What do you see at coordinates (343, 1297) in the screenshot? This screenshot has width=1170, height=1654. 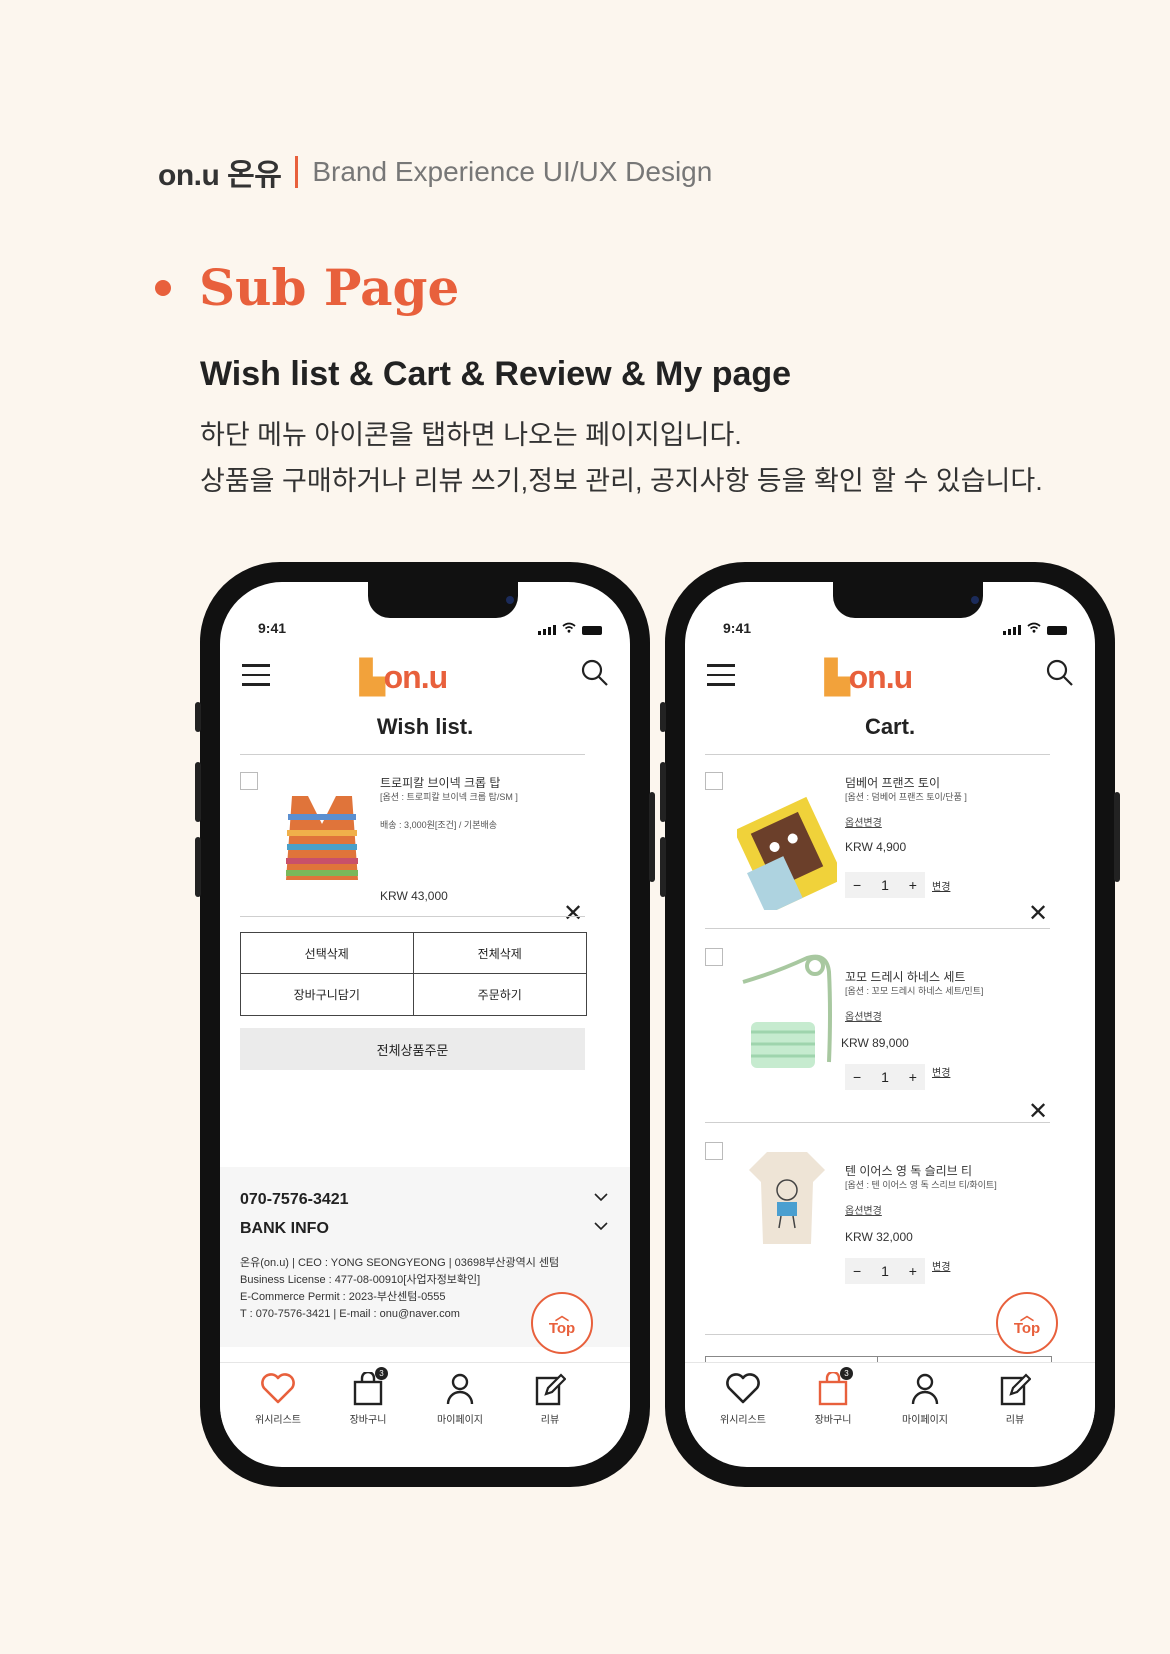 I see `footer-info-line: E-Commerce Permit : 2023-부산센텀-0555` at bounding box center [343, 1297].